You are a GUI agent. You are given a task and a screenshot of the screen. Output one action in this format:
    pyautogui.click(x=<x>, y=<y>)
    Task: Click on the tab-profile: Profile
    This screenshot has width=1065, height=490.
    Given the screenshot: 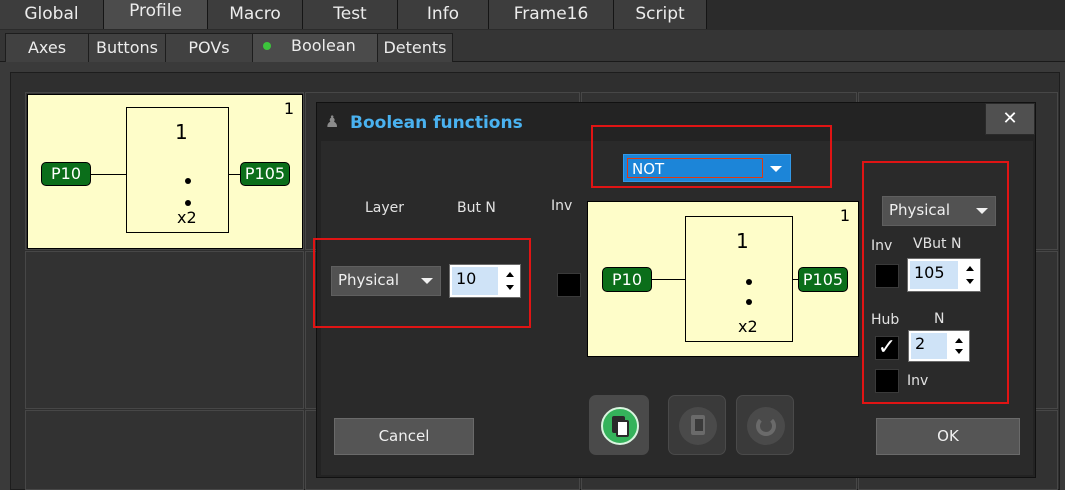 What is the action you would take?
    pyautogui.click(x=156, y=14)
    